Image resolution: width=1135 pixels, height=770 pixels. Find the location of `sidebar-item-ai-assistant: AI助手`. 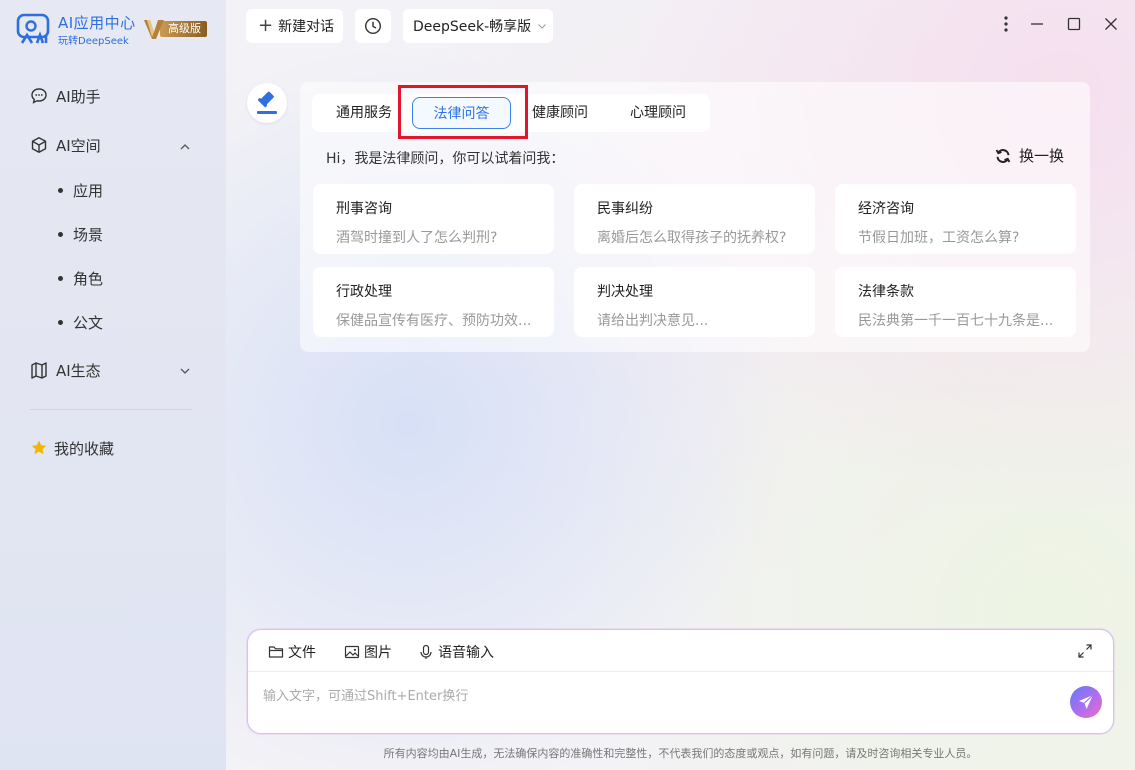

sidebar-item-ai-assistant: AI助手 is located at coordinates (65, 96).